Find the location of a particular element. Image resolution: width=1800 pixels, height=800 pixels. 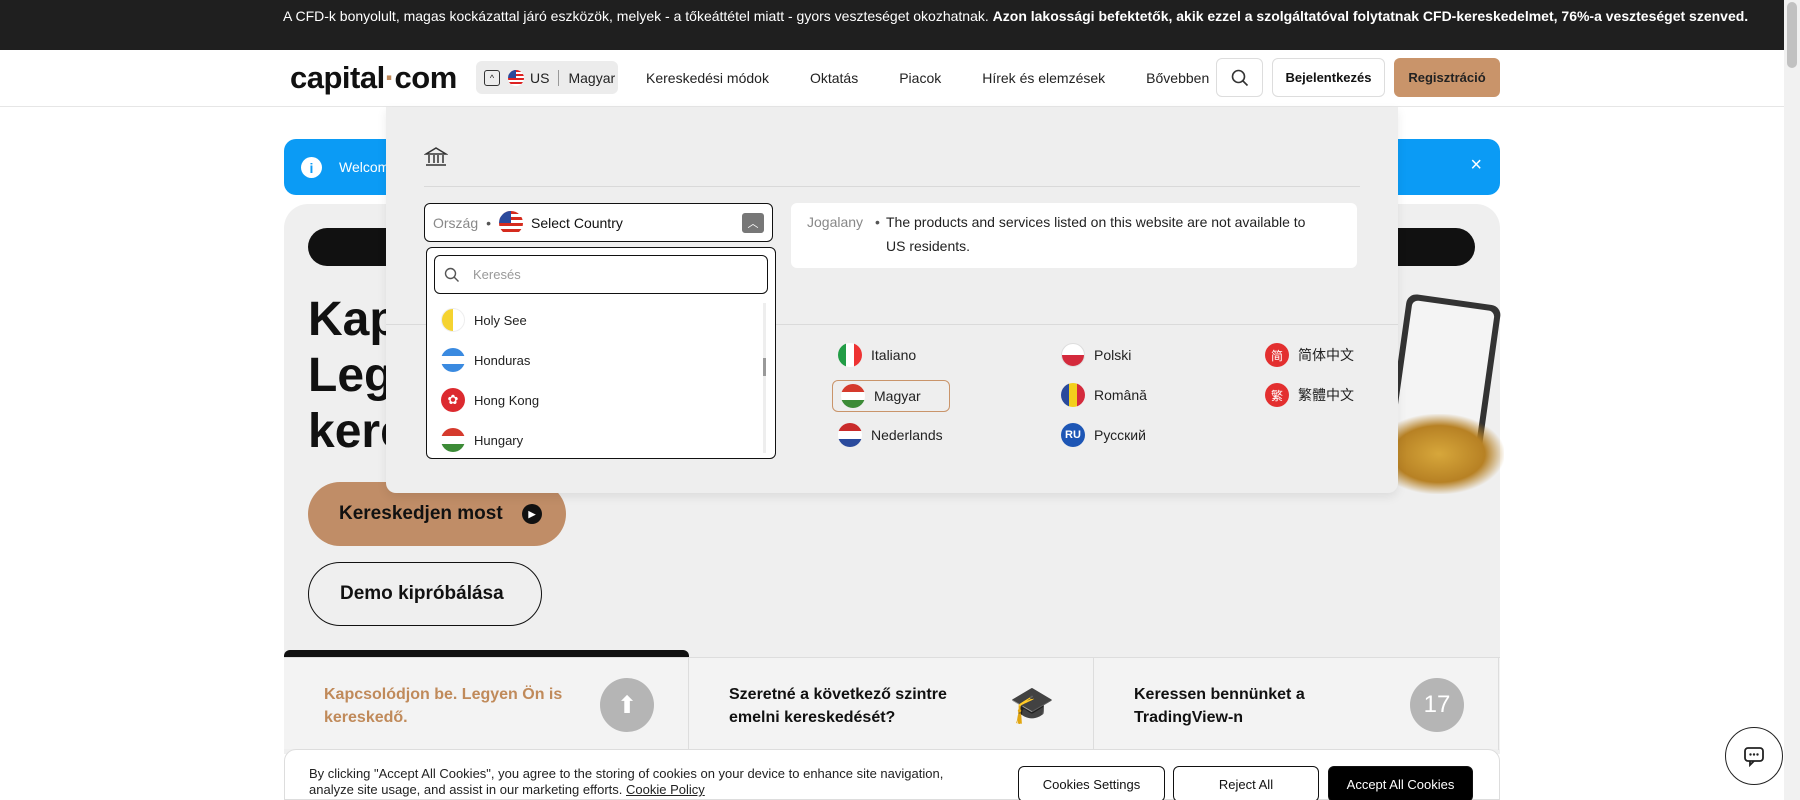

locale-selector: ^ US Magyar is located at coordinates (547, 77).